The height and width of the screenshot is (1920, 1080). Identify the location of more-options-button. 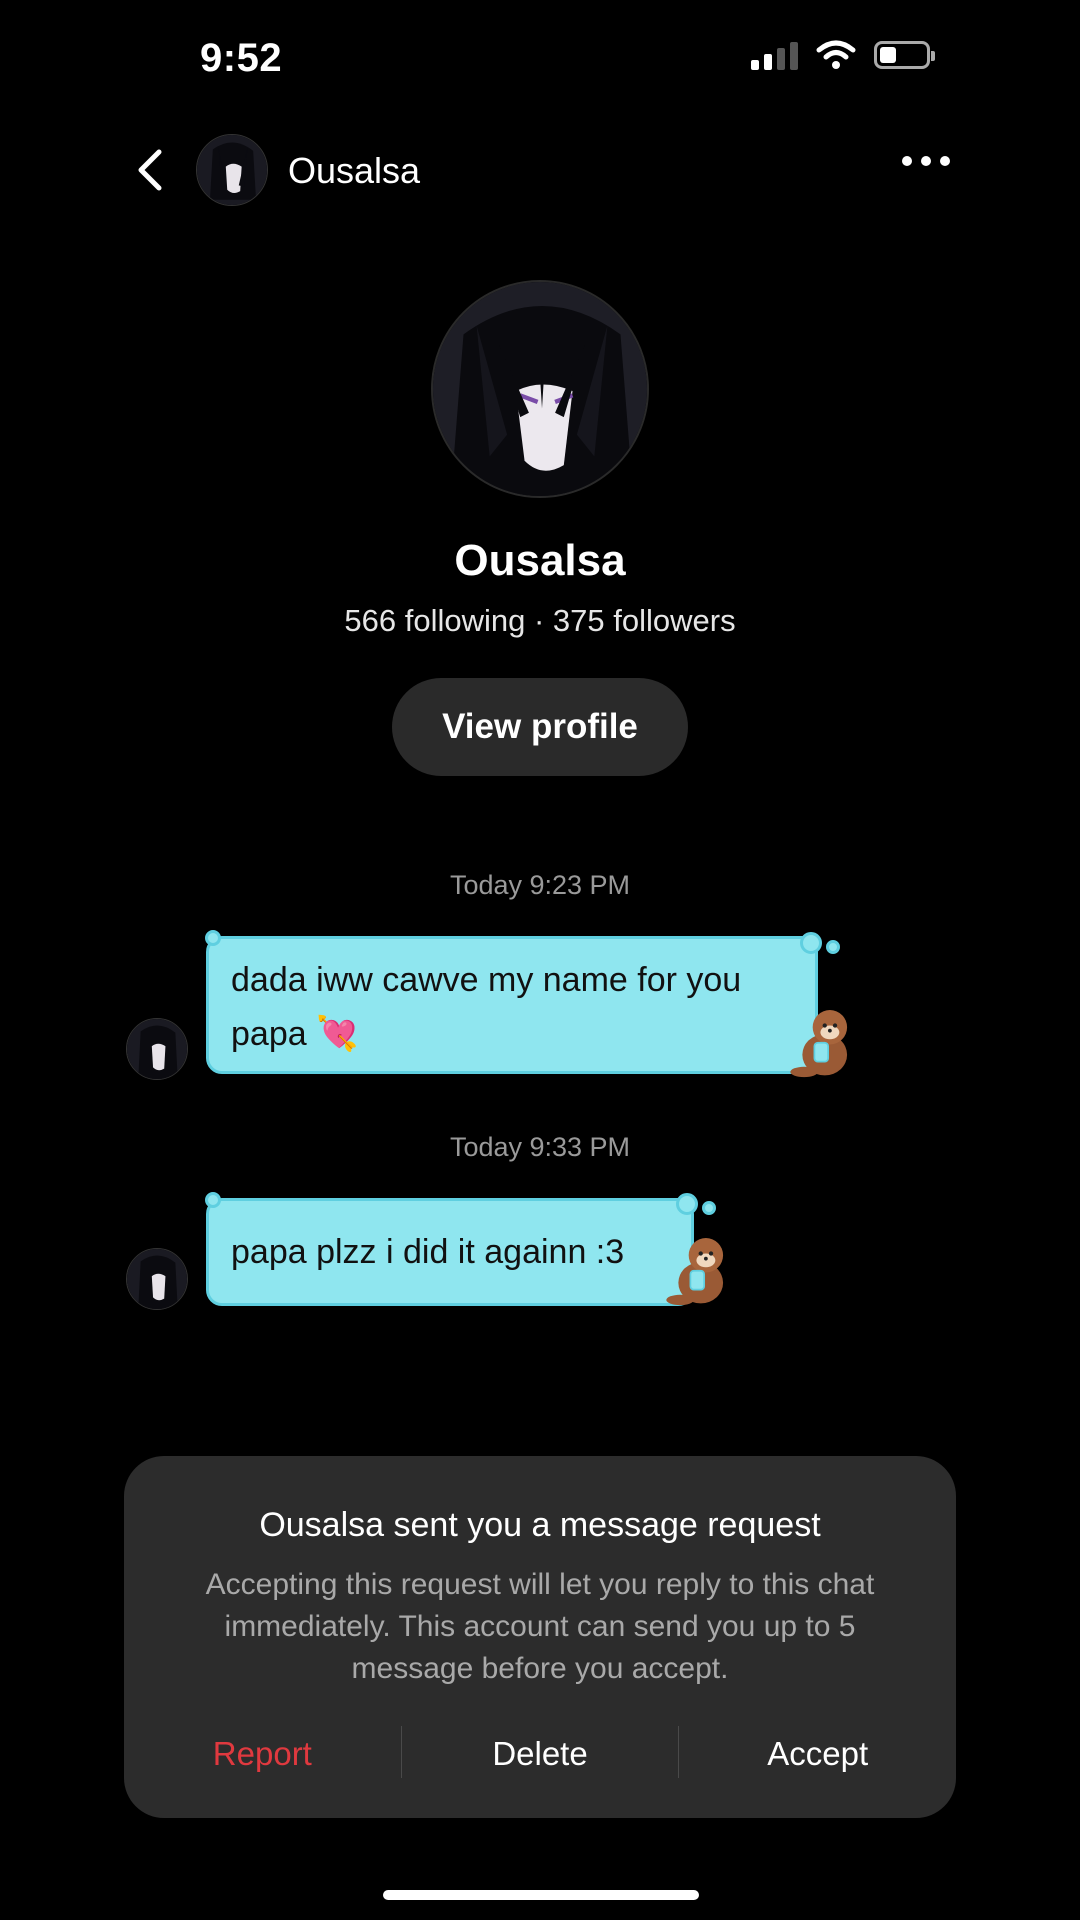
(926, 161).